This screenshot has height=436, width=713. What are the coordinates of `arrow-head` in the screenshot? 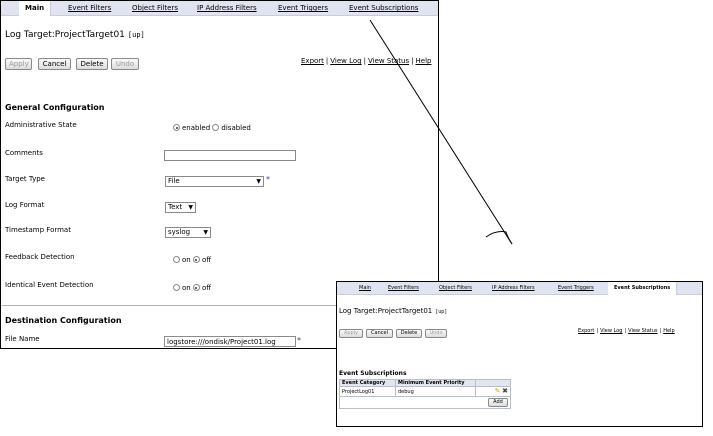 It's located at (499, 238).